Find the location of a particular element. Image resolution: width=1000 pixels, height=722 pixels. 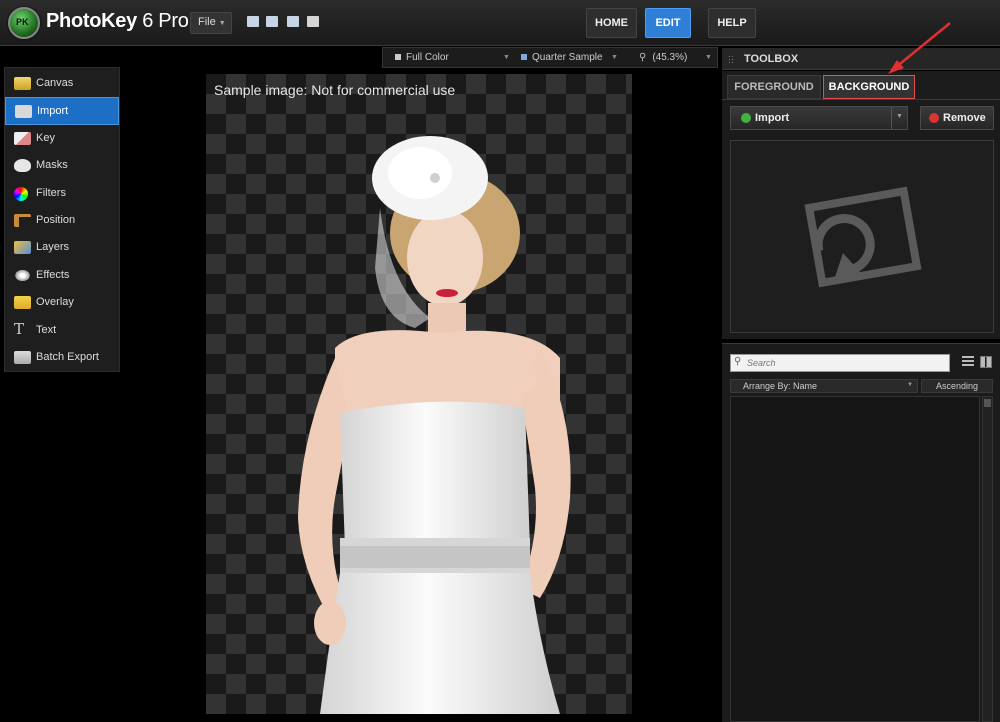

email-icon is located at coordinates (293, 21).